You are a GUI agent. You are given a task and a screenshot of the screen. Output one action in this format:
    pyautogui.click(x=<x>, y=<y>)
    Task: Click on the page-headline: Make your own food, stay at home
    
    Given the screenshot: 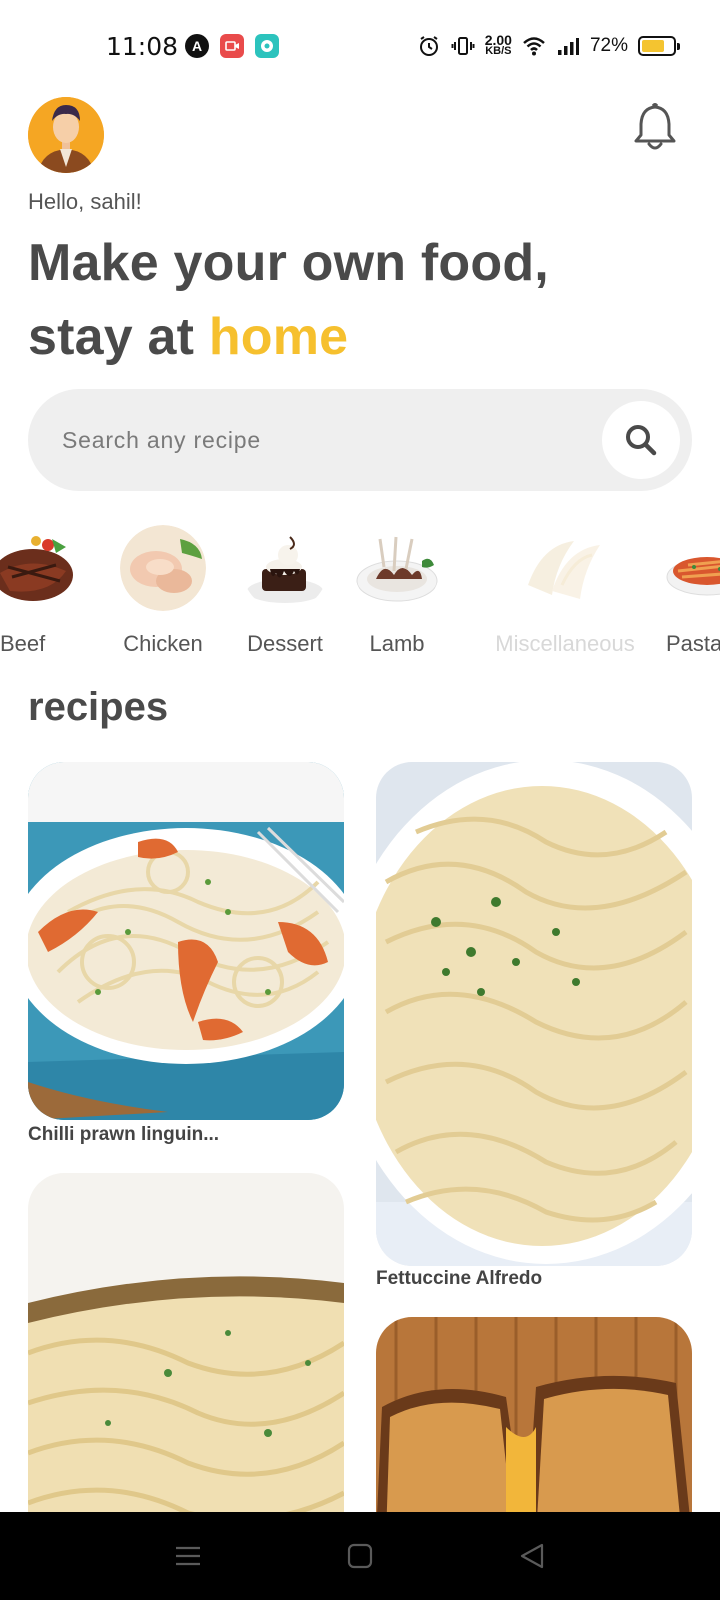 What is the action you would take?
    pyautogui.click(x=288, y=300)
    